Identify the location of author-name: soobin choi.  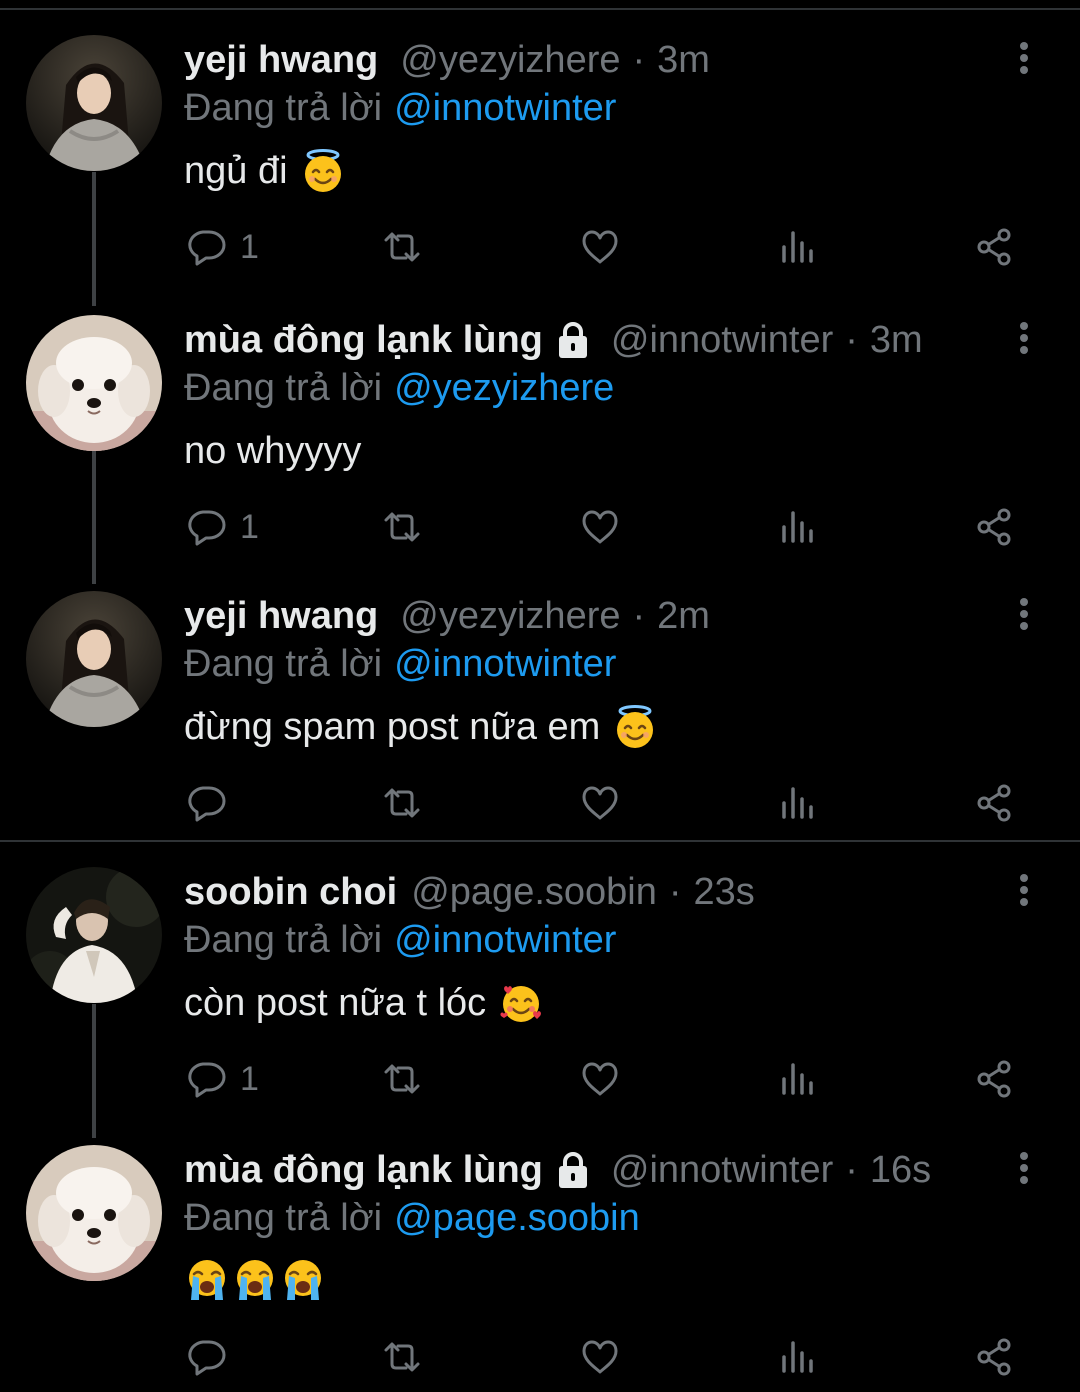
(290, 892).